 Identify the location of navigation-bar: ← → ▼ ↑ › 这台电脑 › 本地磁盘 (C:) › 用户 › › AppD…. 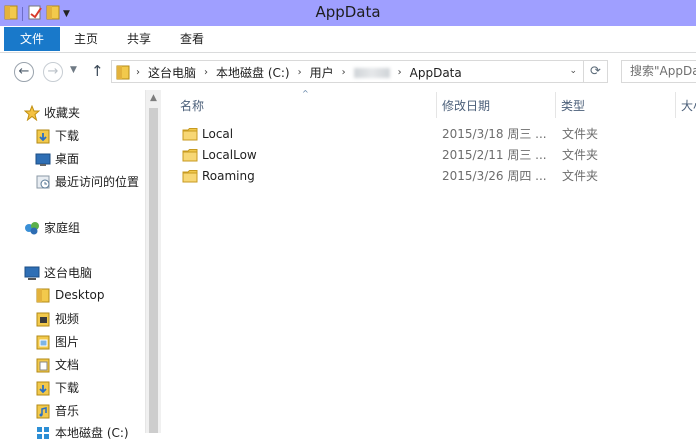
(348, 71).